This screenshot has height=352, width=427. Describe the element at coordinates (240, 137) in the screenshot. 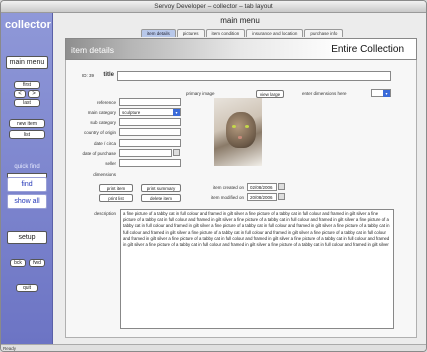

I see `cat-nose` at that location.